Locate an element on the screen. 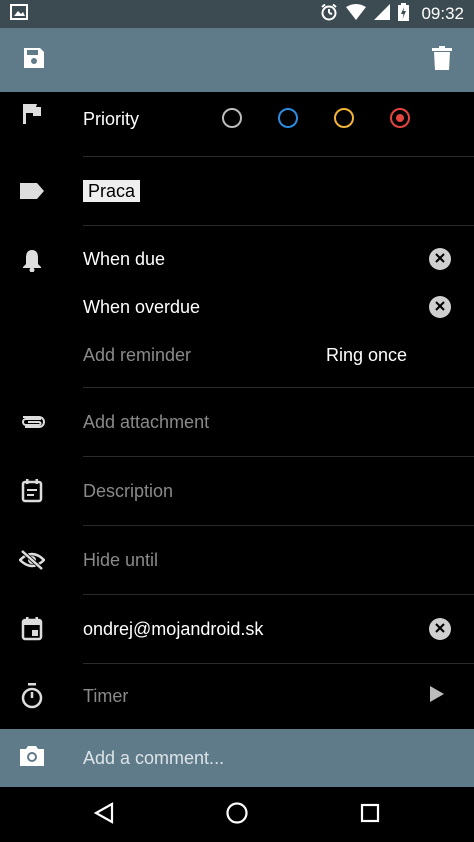 This screenshot has width=474, height=842. remove-calendar-button is located at coordinates (440, 629).